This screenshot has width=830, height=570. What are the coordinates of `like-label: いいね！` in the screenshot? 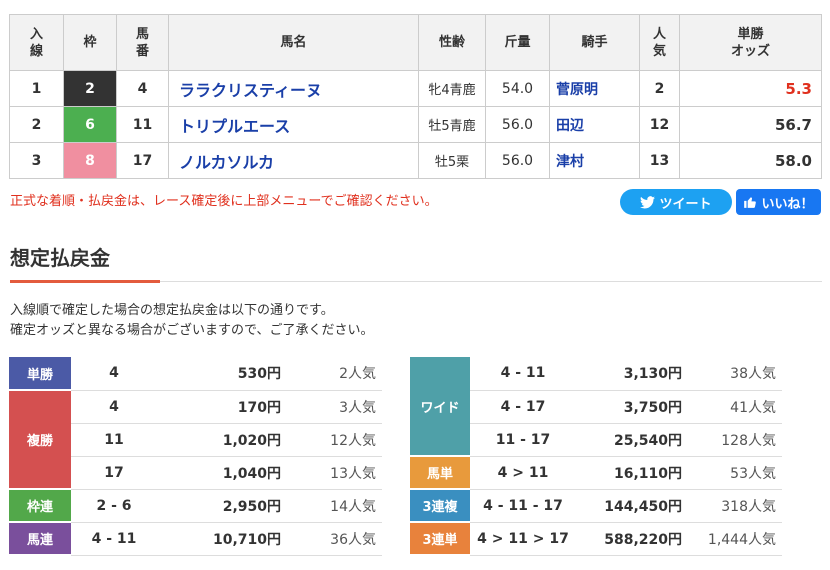 It's located at (787, 204).